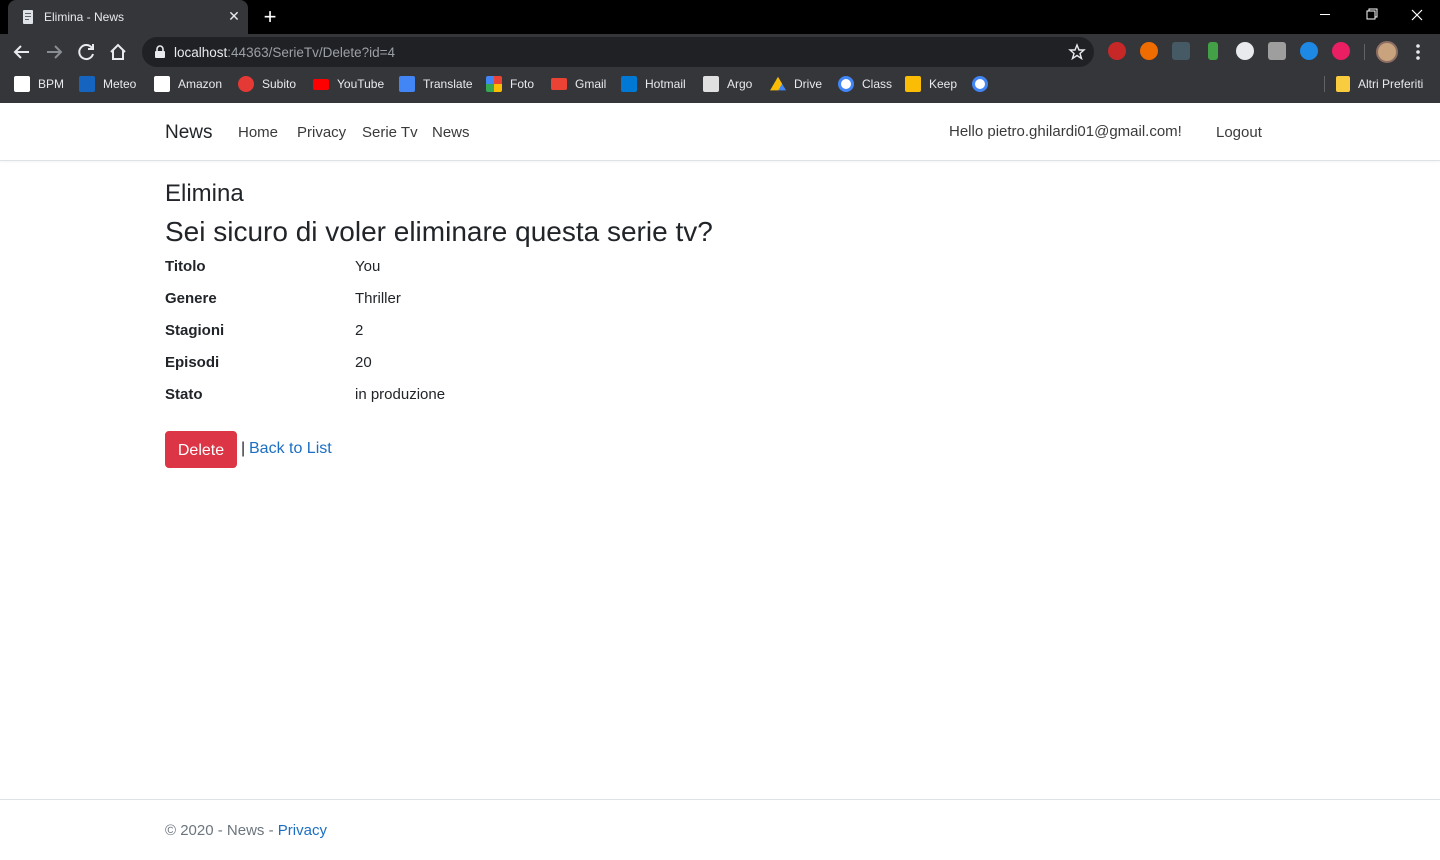 Image resolution: width=1440 pixels, height=860 pixels. I want to click on page-title: Elimina, so click(204, 193).